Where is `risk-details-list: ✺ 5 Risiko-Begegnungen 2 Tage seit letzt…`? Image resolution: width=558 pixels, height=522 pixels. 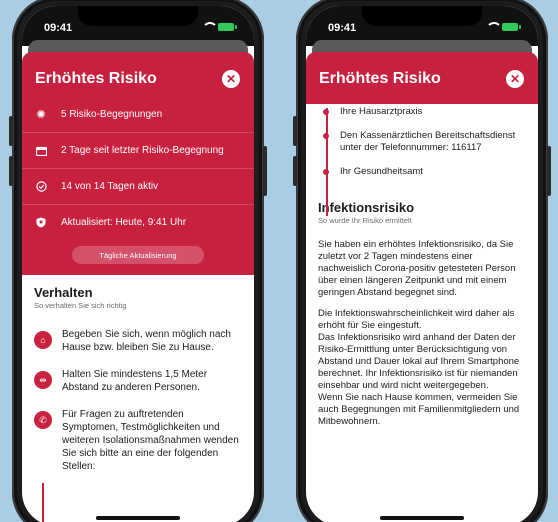 risk-details-list: ✺ 5 Risiko-Begegnungen 2 Tage seit letzt… is located at coordinates (138, 168).